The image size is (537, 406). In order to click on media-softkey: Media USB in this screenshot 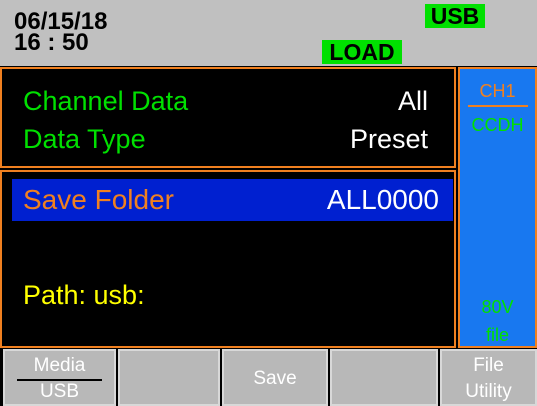, I will do `click(59, 377)`.